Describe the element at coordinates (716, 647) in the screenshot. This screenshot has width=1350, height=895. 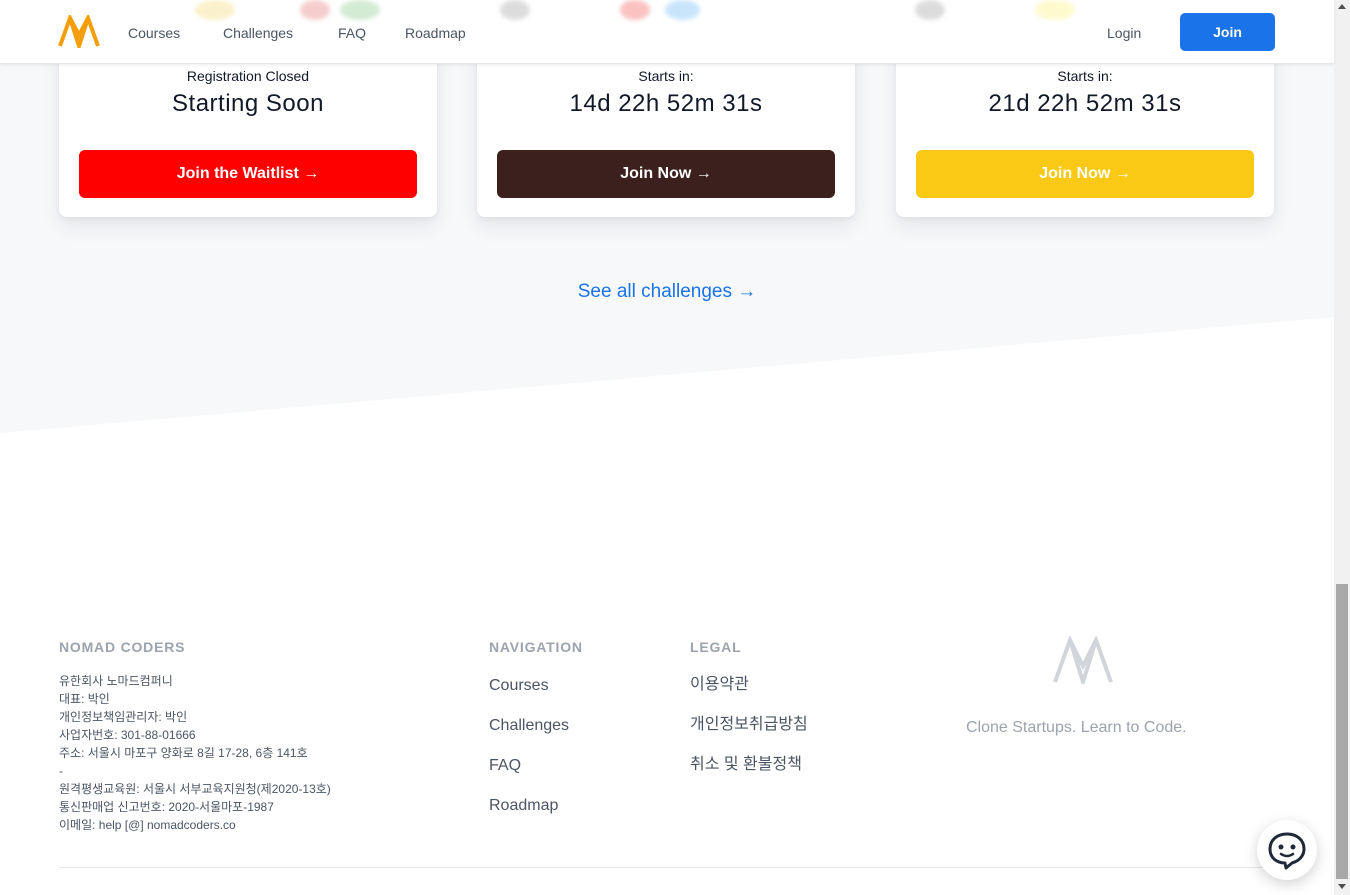
I see `footer-legal-heading: LEGAL` at that location.